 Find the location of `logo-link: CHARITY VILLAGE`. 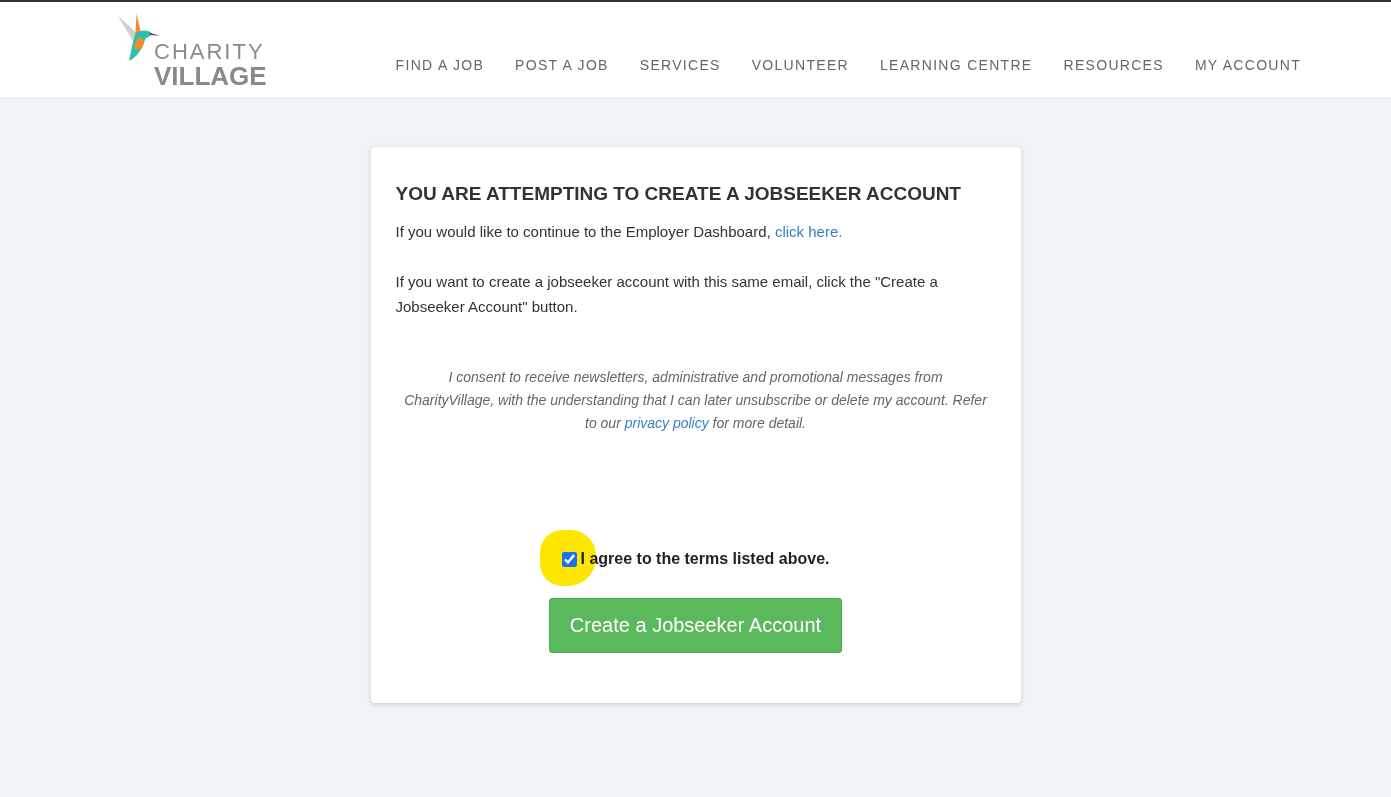

logo-link: CHARITY VILLAGE is located at coordinates (191, 46).